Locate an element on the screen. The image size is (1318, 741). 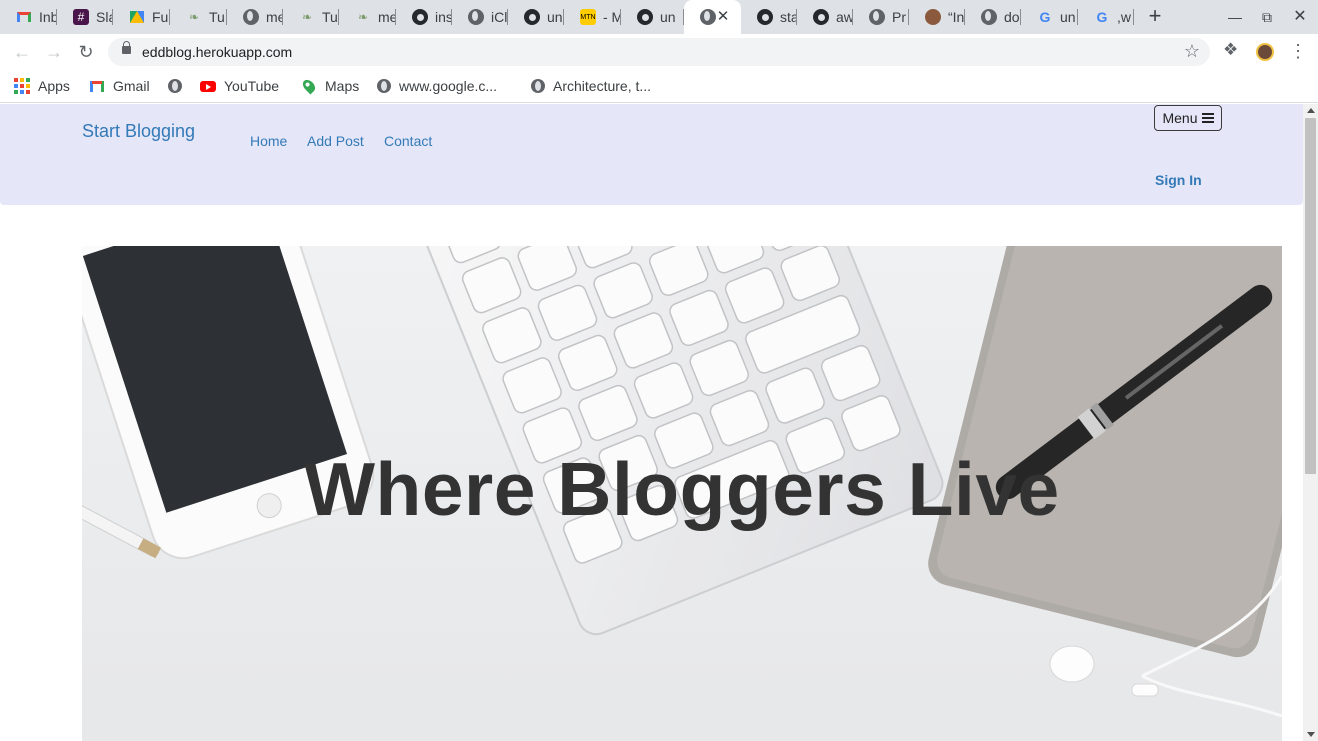
hero-title: Where Bloggers Live is located at coordinates (682, 489).